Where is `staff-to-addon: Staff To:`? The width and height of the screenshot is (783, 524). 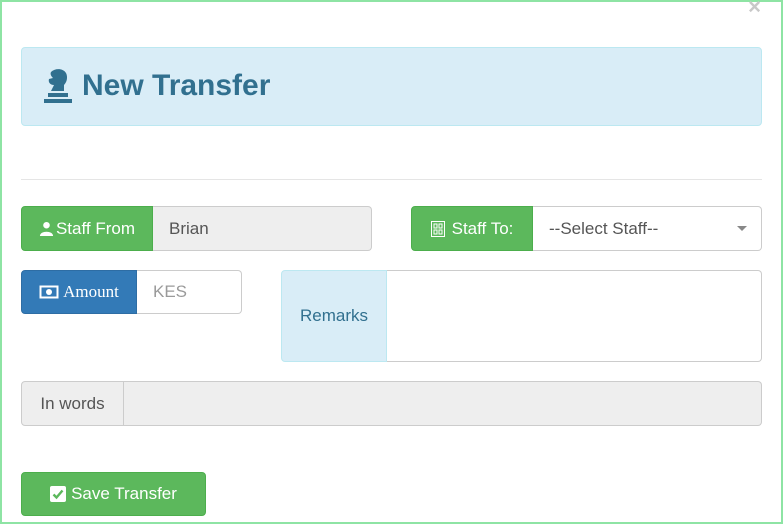
staff-to-addon: Staff To: is located at coordinates (472, 228).